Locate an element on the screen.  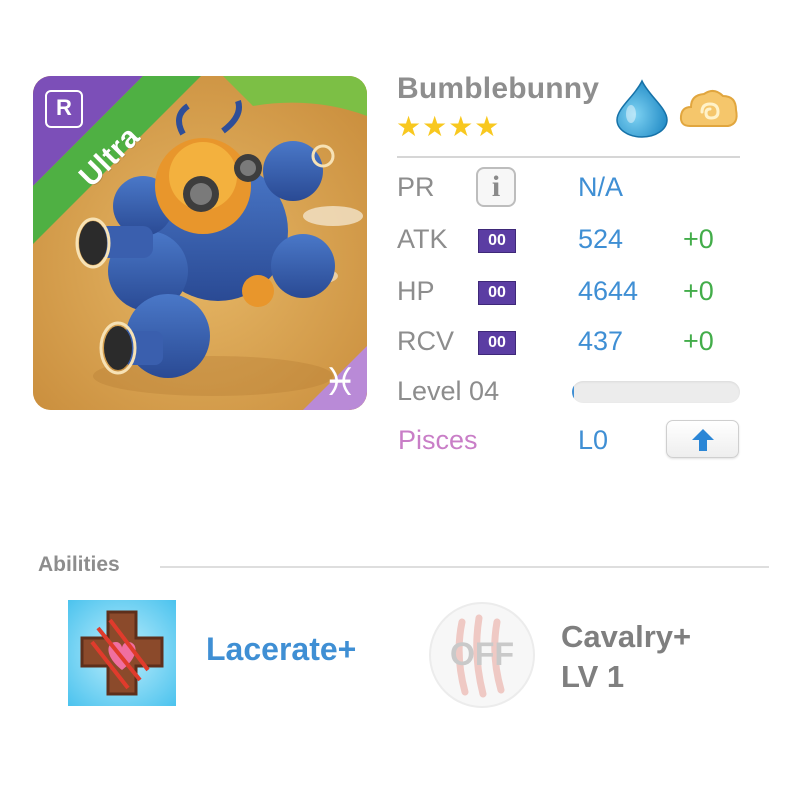
rcv-plus-badge: 00 is located at coordinates (497, 343).